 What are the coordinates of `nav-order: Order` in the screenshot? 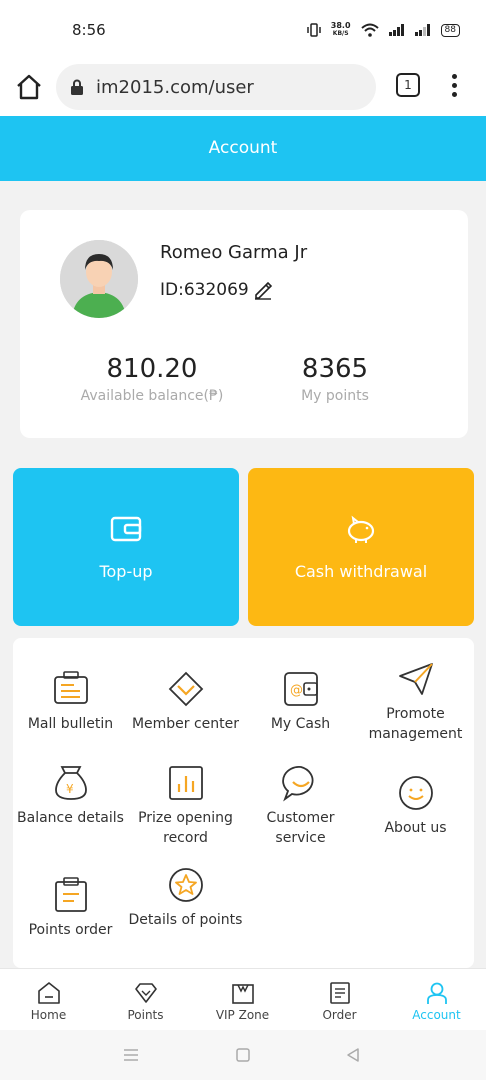 It's located at (339, 1001).